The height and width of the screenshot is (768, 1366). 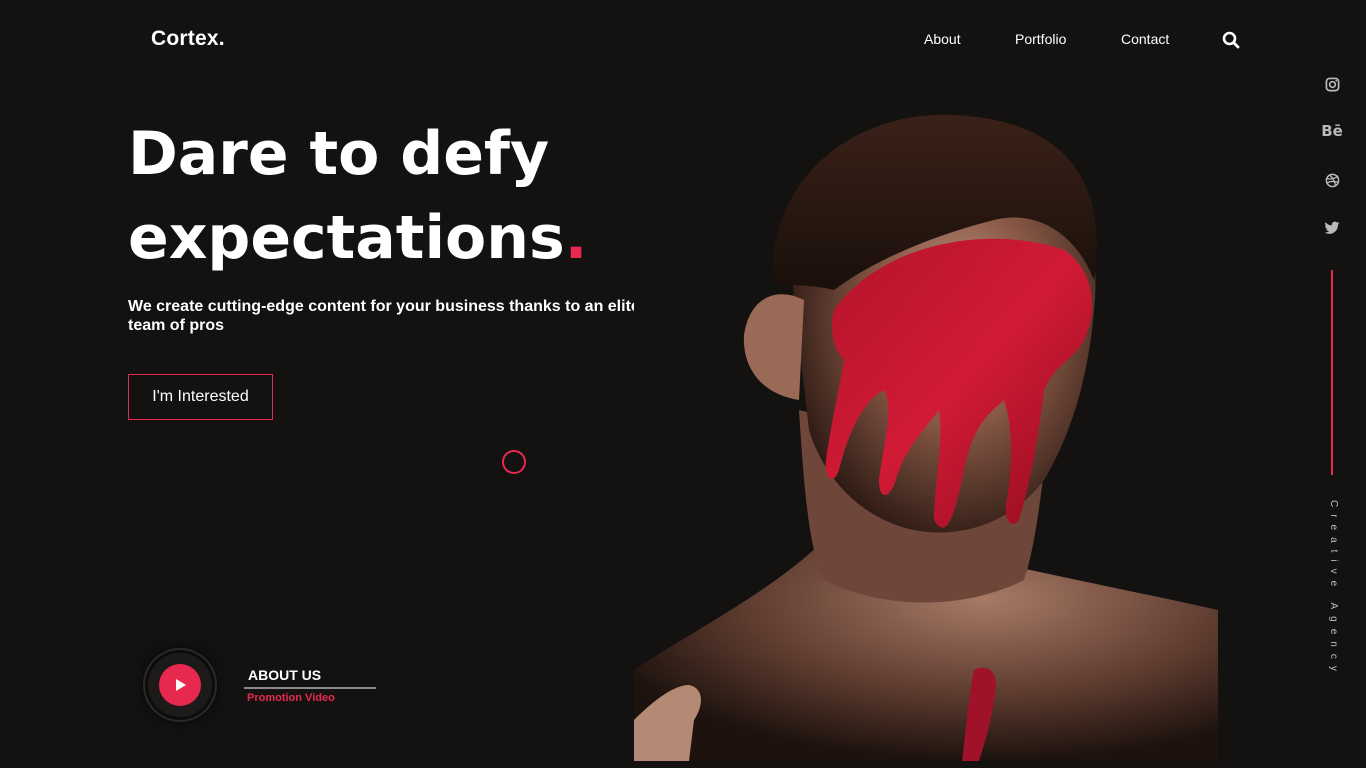 I want to click on hero-headline: Dare to defy expectations., so click(x=408, y=196).